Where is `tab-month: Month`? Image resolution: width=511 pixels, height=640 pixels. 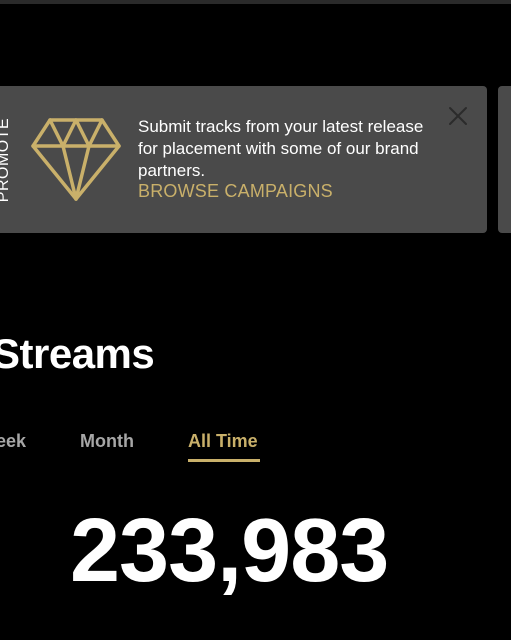
tab-month: Month is located at coordinates (107, 441).